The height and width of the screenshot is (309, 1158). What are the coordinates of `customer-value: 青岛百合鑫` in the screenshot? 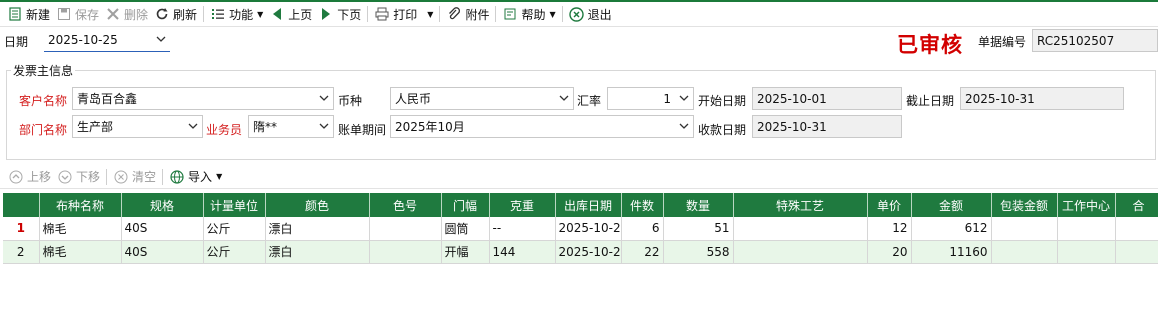 It's located at (107, 99).